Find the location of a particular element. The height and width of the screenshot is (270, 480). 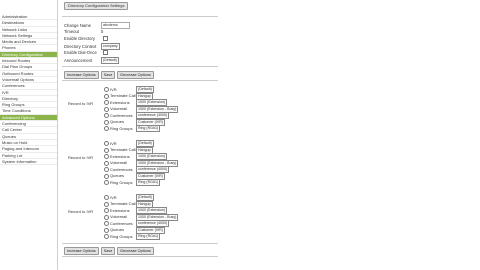

sidebar-item: System Information is located at coordinates (28, 162).